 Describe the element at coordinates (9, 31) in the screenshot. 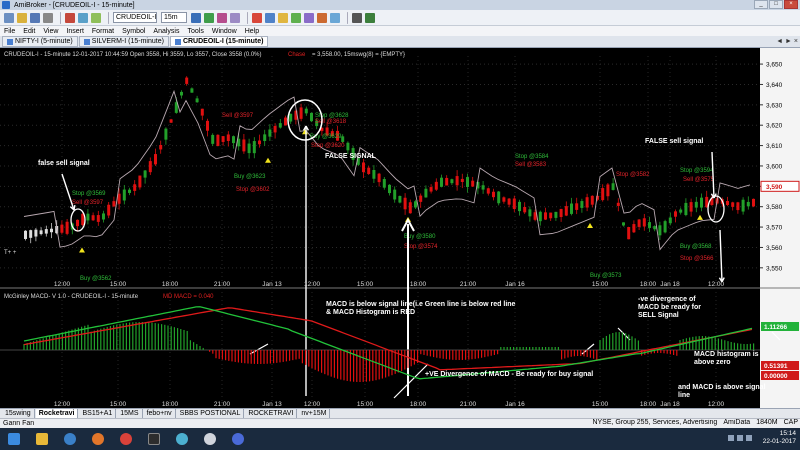

I see `menu-file: File` at that location.